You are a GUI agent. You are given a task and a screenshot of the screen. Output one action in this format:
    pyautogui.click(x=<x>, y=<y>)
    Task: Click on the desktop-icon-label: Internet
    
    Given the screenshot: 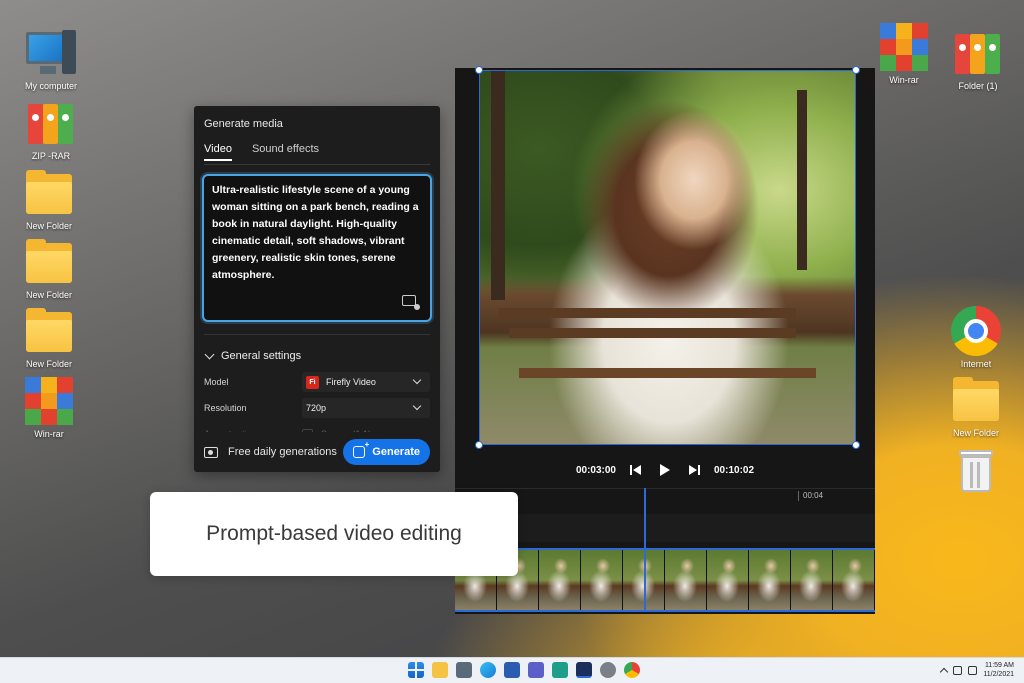 What is the action you would take?
    pyautogui.click(x=976, y=364)
    